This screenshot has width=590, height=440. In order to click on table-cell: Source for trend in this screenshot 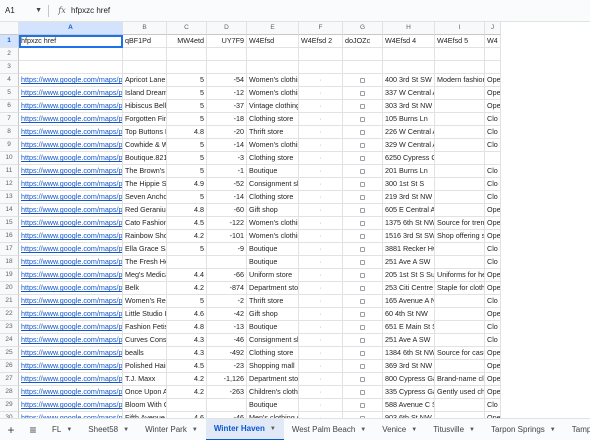, I will do `click(460, 223)`.